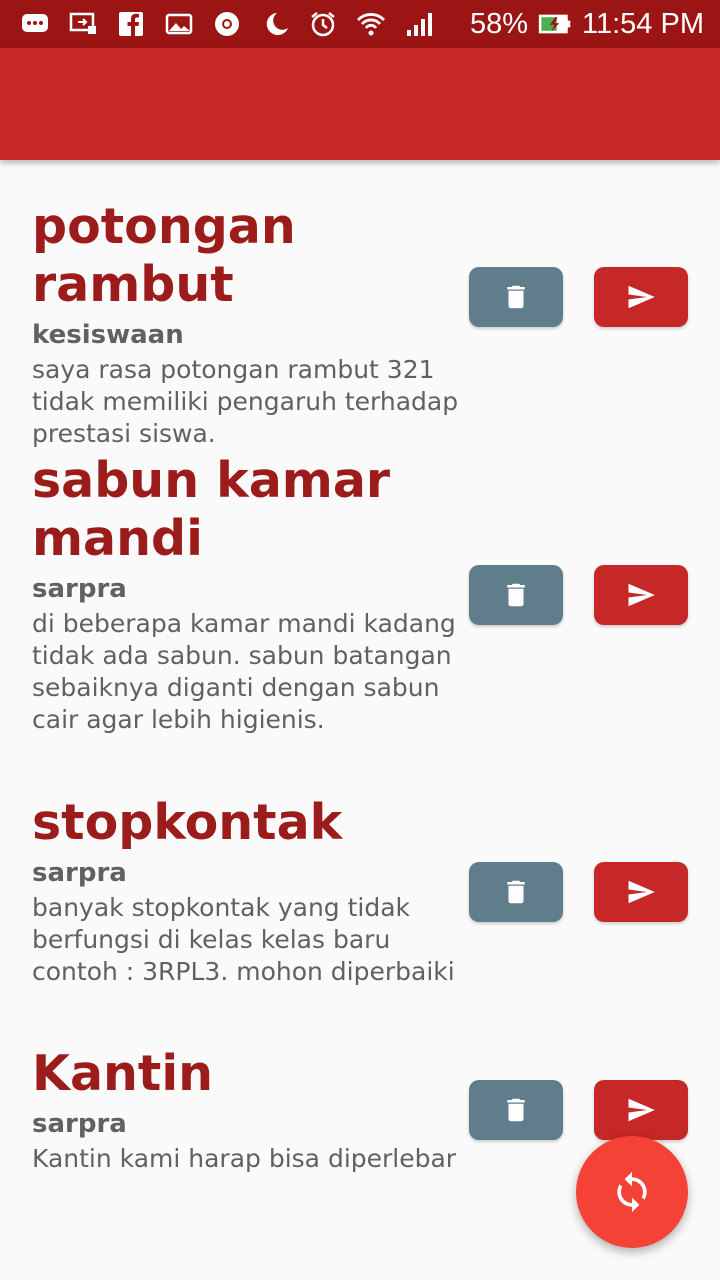 Image resolution: width=720 pixels, height=1280 pixels. Describe the element at coordinates (211, 509) in the screenshot. I see `item-title: sabun kamar mandi` at that location.